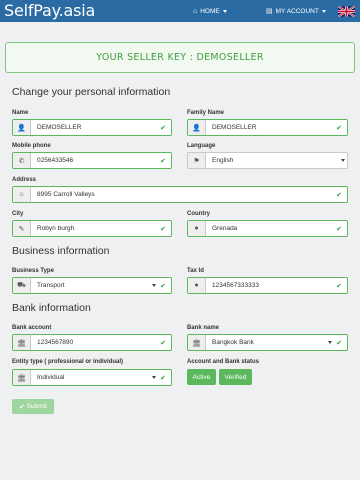 This screenshot has width=360, height=480. Describe the element at coordinates (346, 11) in the screenshot. I see `uk-flag-icon` at that location.